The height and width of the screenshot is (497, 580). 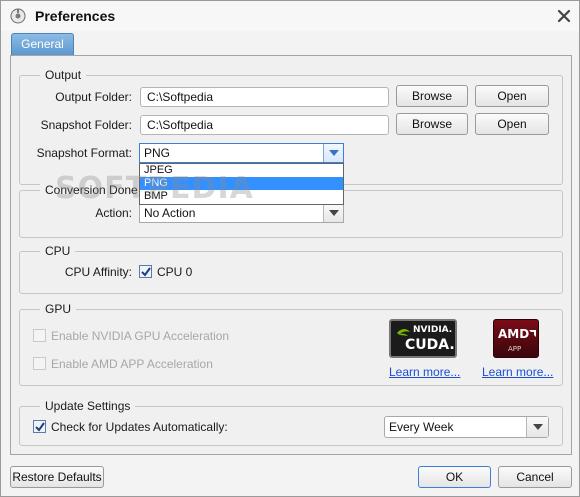 What do you see at coordinates (432, 124) in the screenshot?
I see `snapshot-browse-button: Browse` at bounding box center [432, 124].